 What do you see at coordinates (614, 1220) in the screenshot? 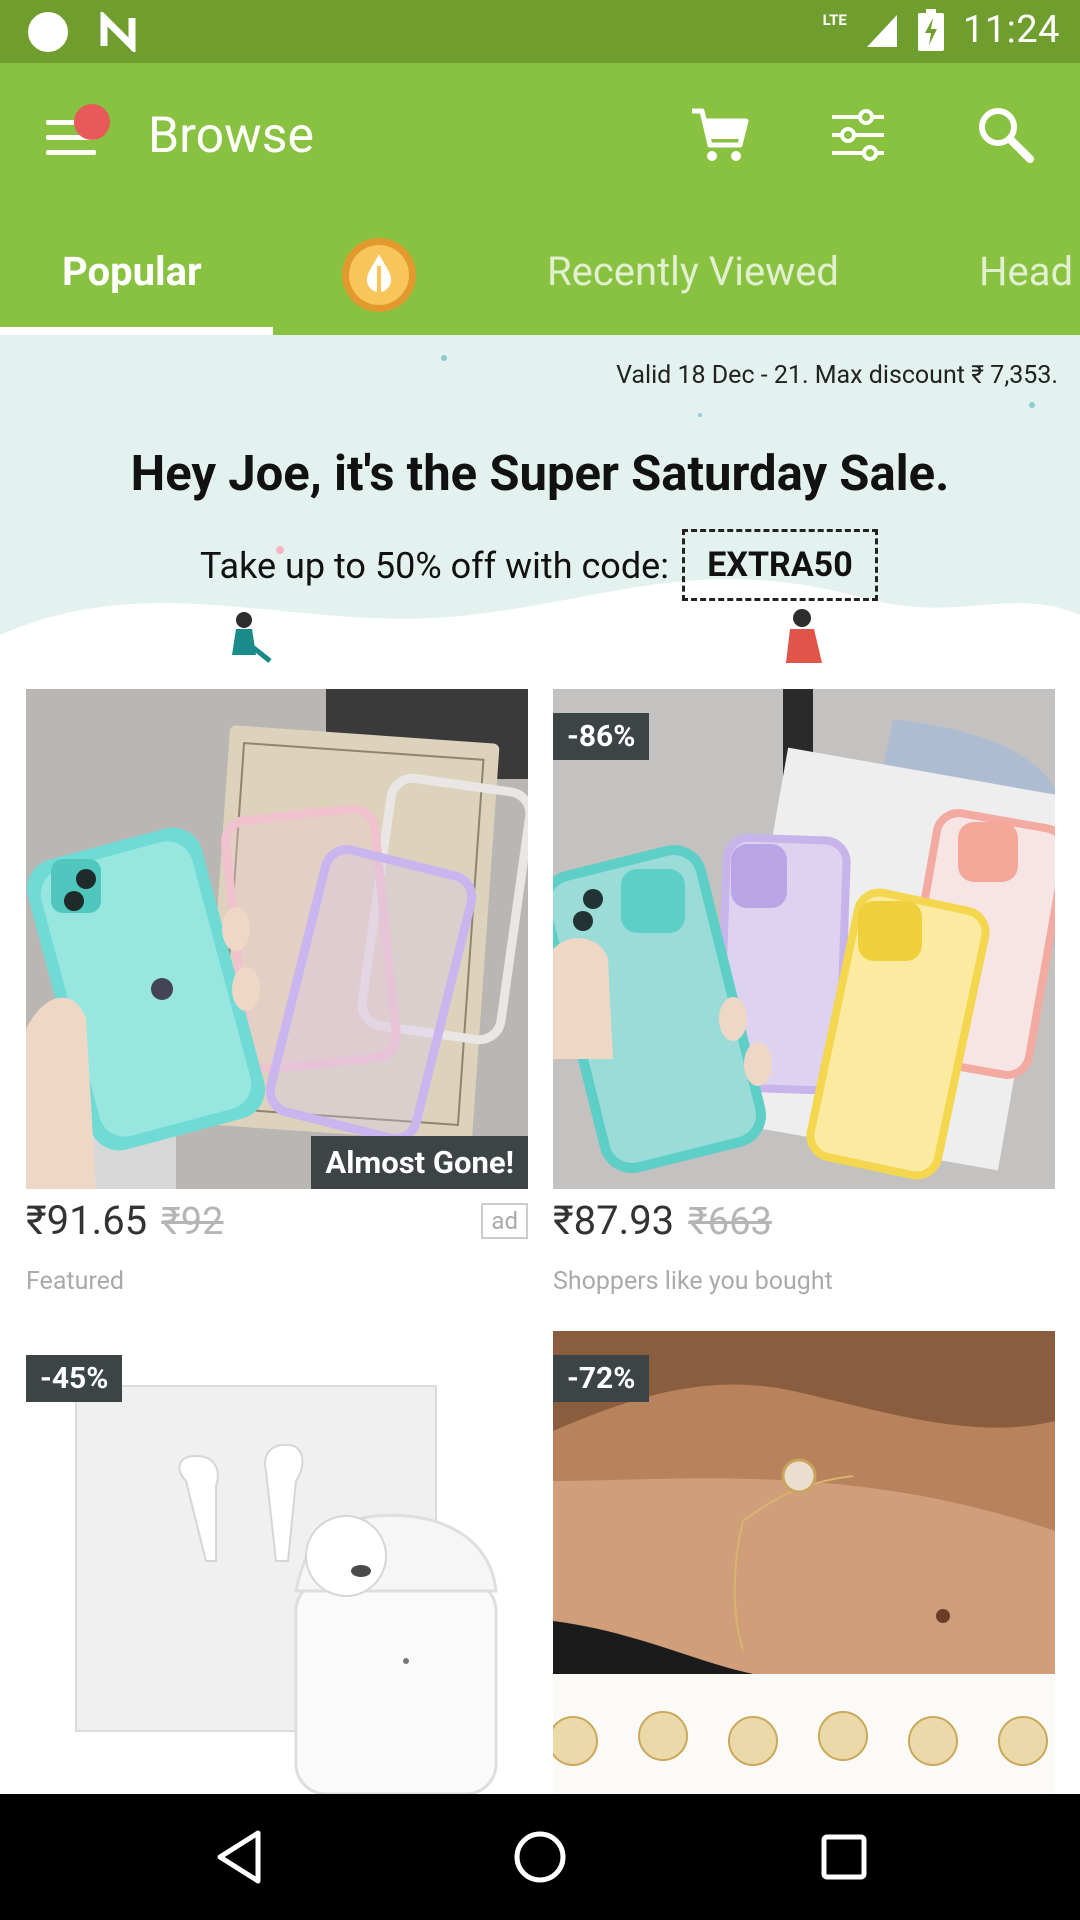
I see `price: ₹87.93` at bounding box center [614, 1220].